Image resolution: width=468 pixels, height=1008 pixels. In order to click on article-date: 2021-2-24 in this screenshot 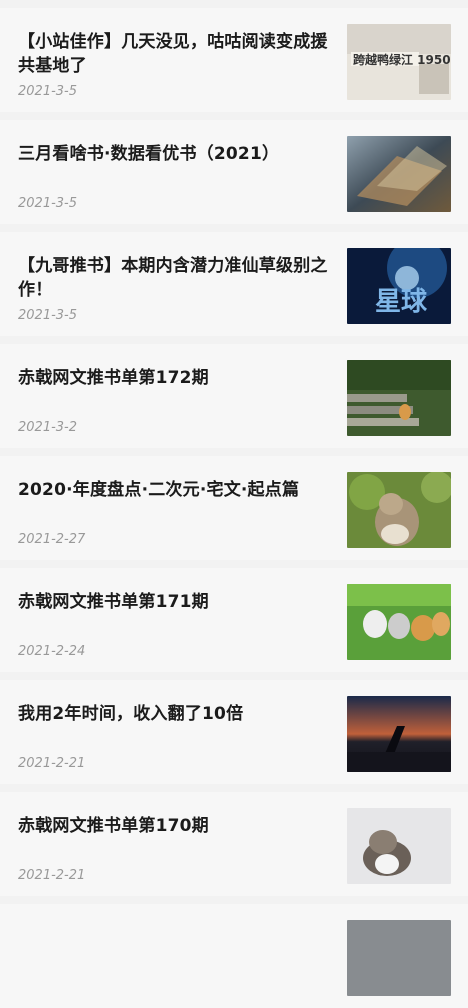, I will do `click(52, 651)`.